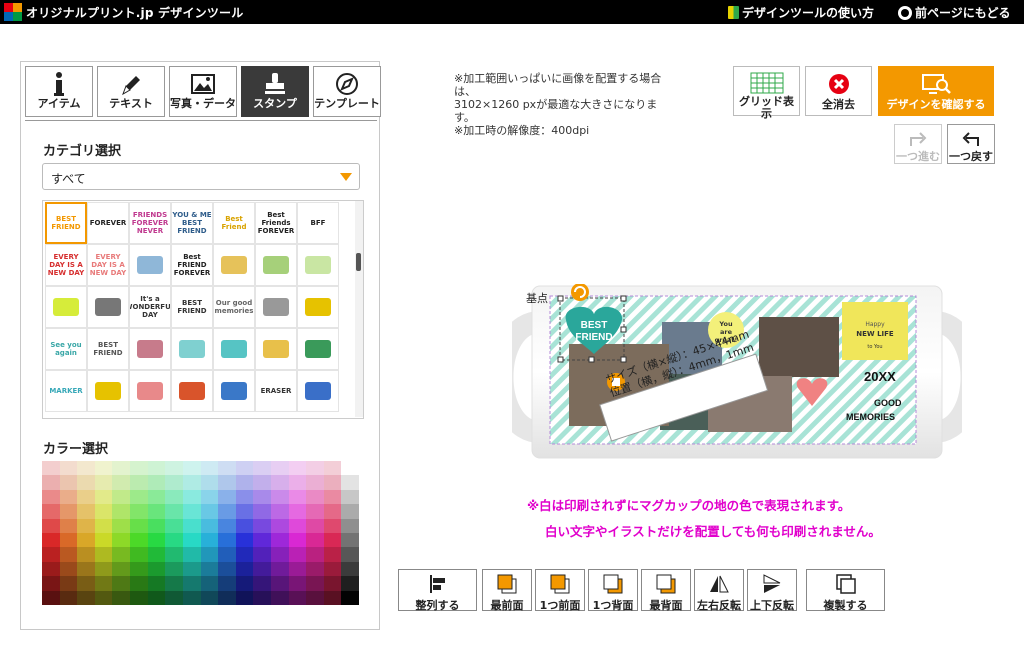  Describe the element at coordinates (192, 265) in the screenshot. I see `stamp-item: Best FRIEND FOREVER` at that location.